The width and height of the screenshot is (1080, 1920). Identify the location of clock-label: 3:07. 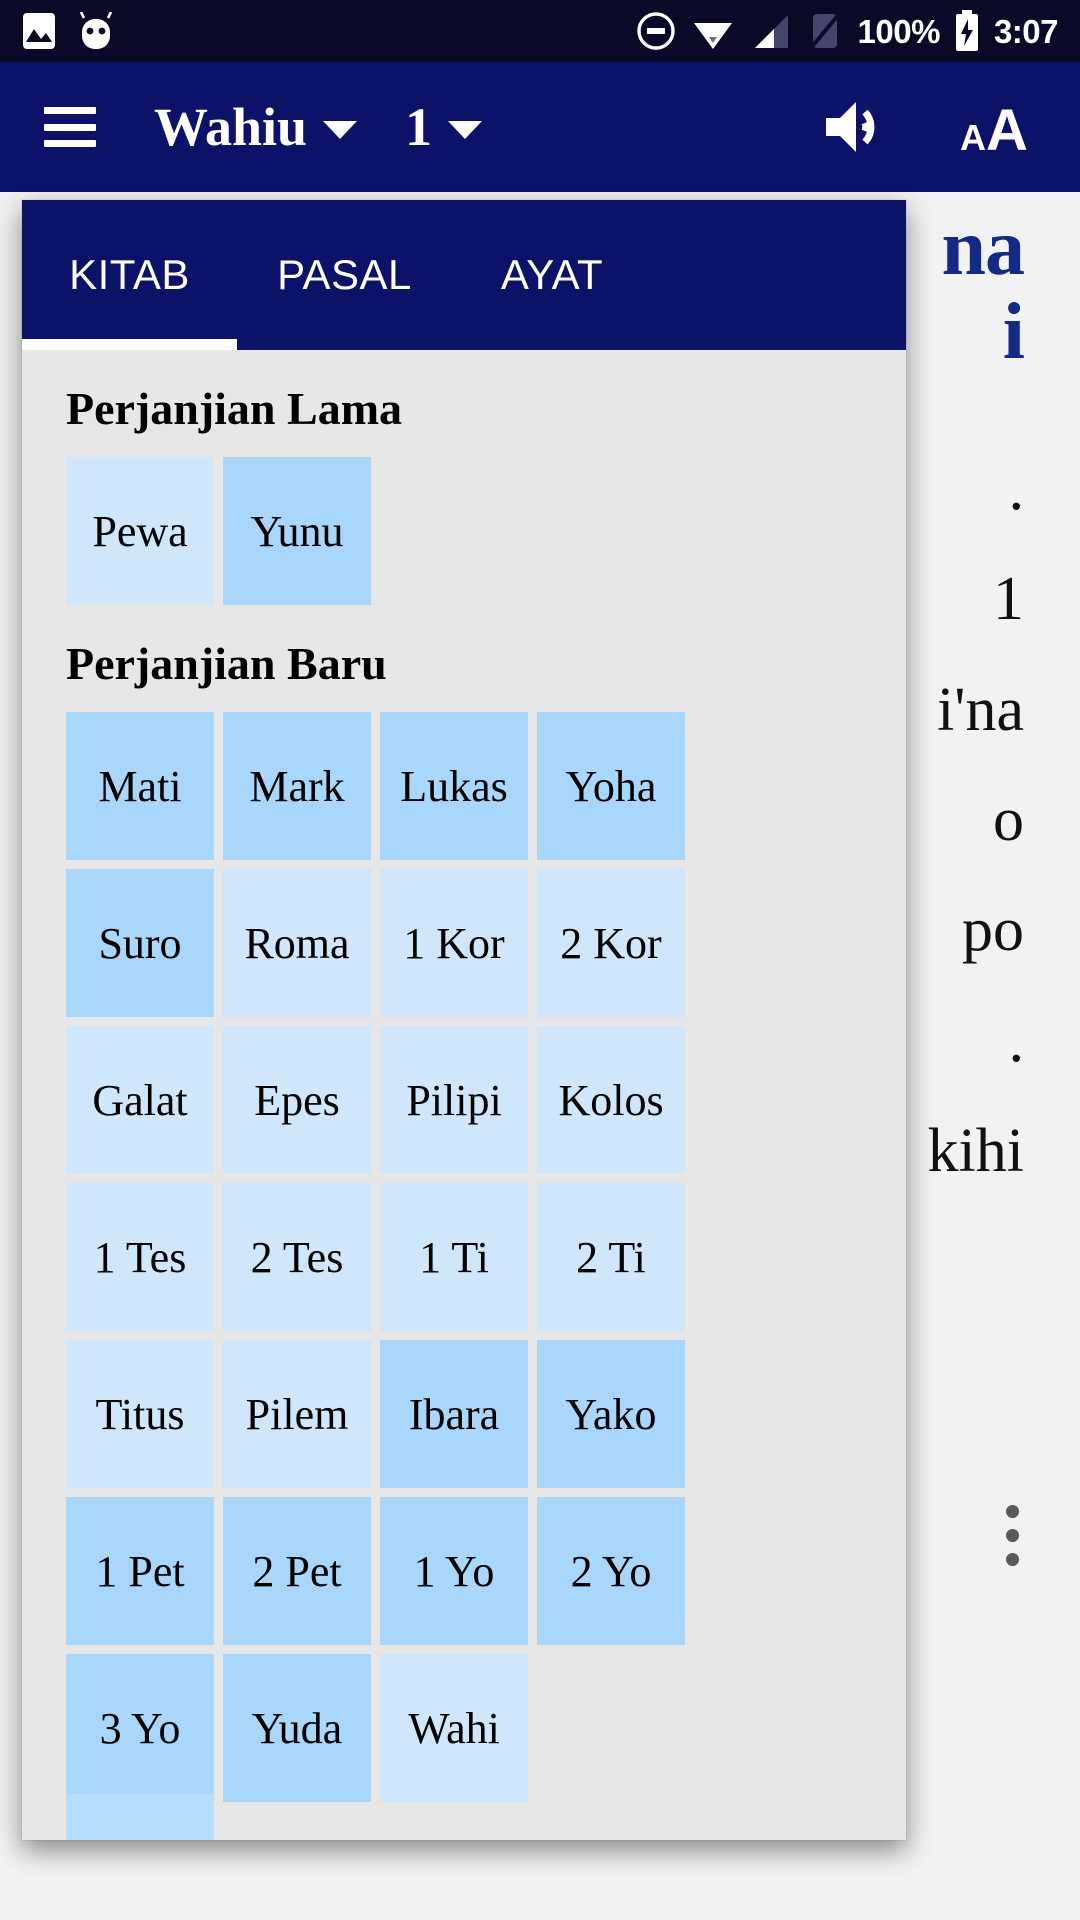
(1026, 31).